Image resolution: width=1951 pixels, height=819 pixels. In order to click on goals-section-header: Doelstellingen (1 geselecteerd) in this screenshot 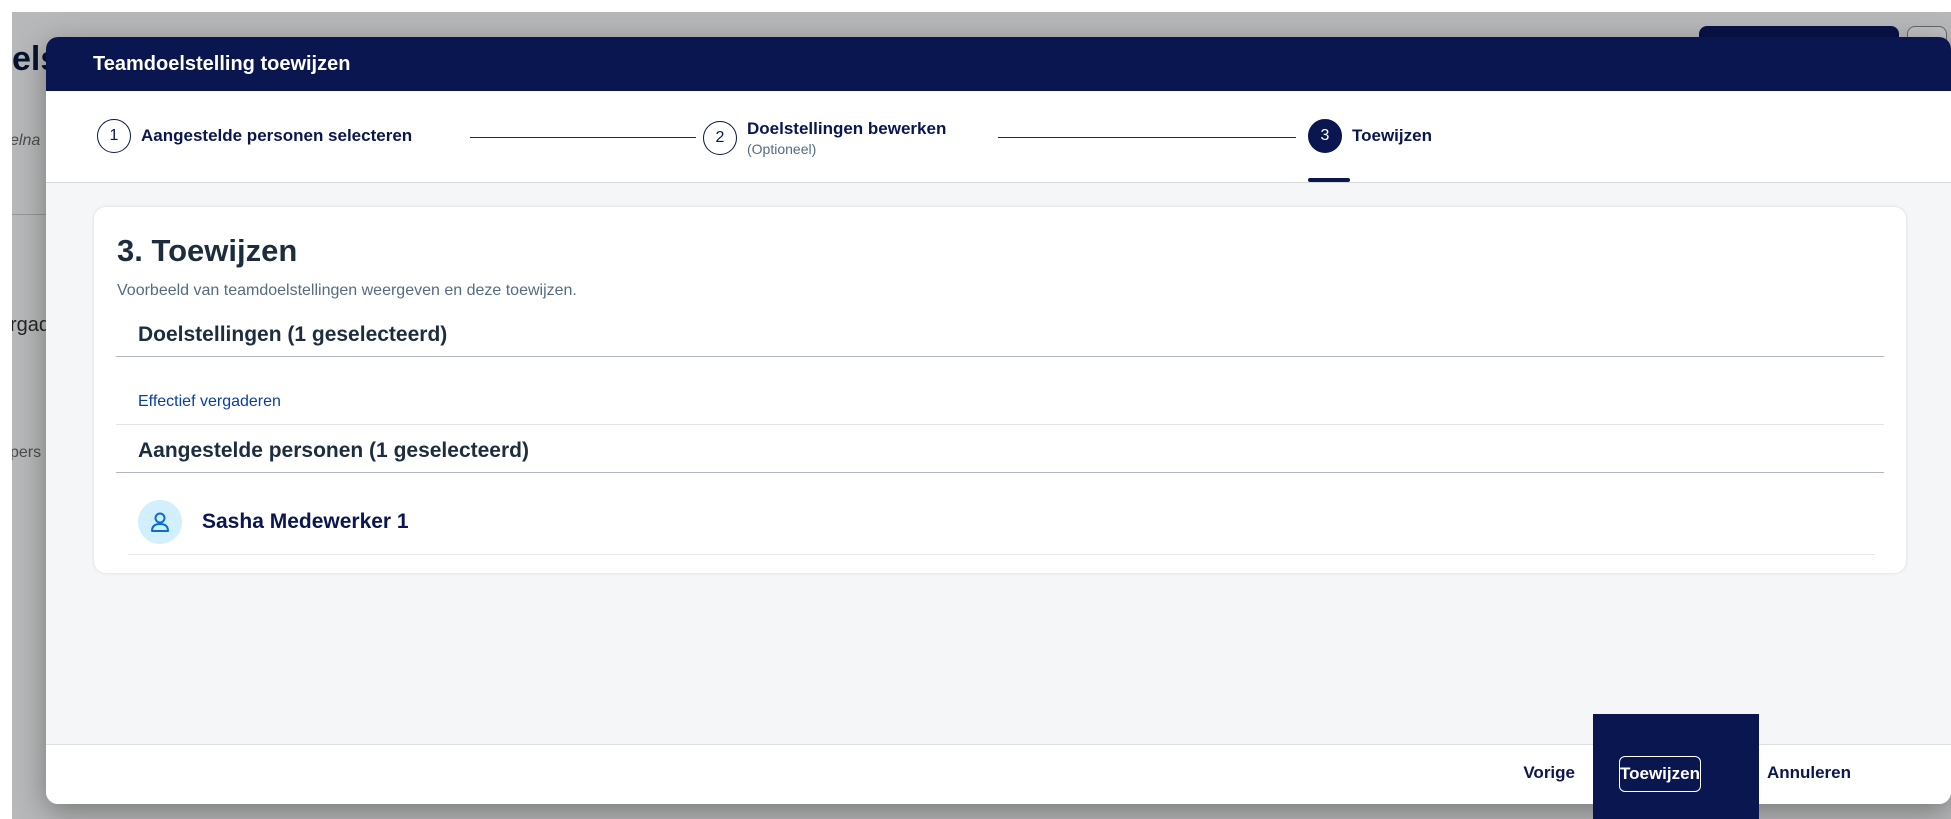, I will do `click(1000, 340)`.